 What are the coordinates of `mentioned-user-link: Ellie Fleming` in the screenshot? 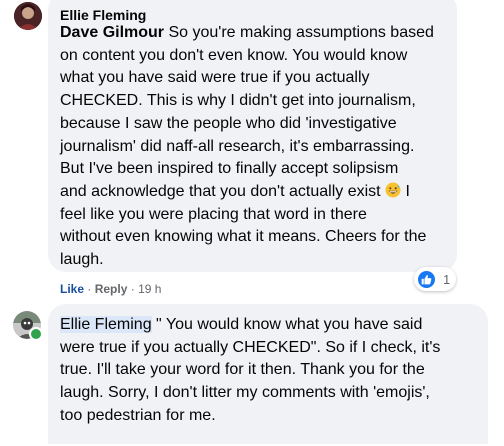 It's located at (106, 324).